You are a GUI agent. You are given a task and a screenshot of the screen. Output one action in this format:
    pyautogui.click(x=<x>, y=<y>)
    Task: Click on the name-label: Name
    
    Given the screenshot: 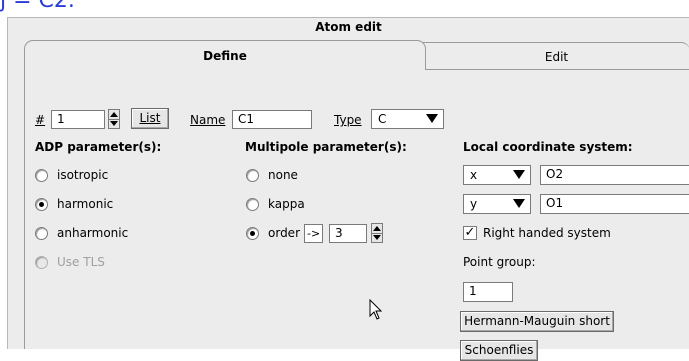 What is the action you would take?
    pyautogui.click(x=207, y=120)
    